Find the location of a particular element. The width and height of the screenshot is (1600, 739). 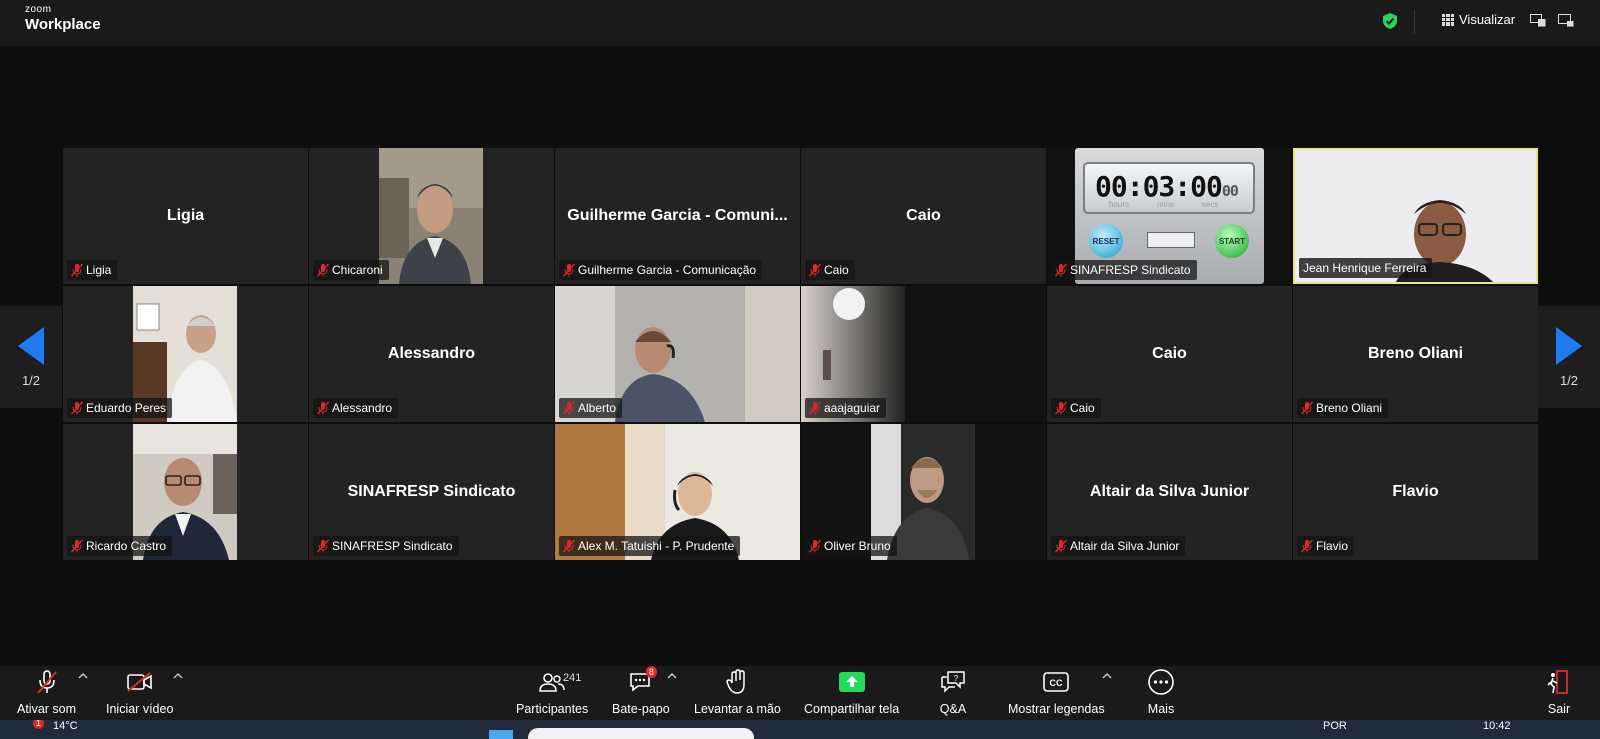

participant-label: Guilherme Garcia - Comunicação is located at coordinates (661, 270).